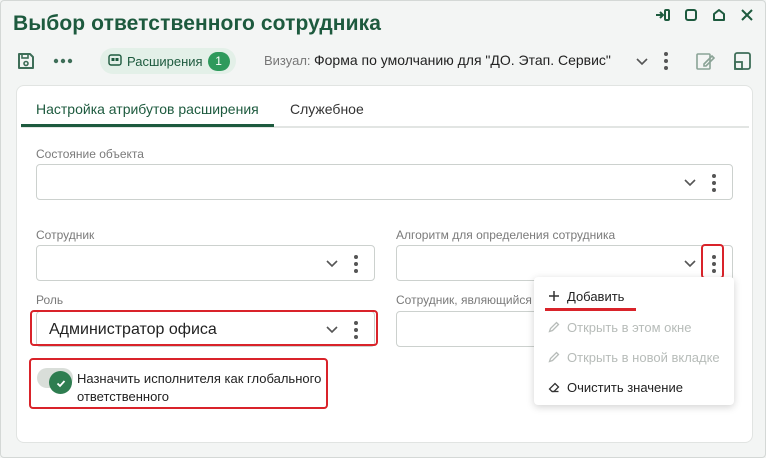  What do you see at coordinates (165, 61) in the screenshot?
I see `extensions-label: Расширения` at bounding box center [165, 61].